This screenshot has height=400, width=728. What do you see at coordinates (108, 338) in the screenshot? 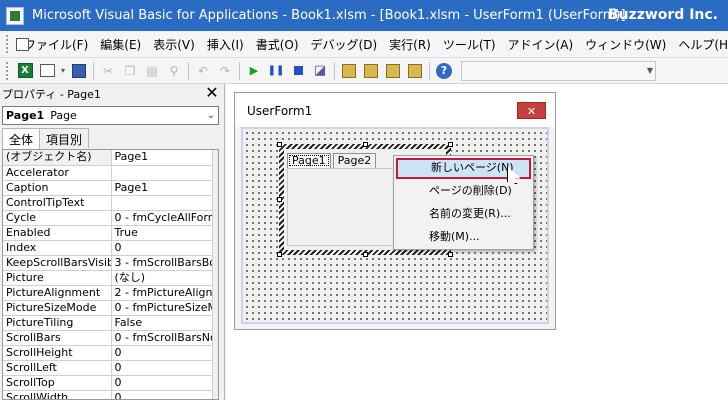
I see `property-row: ScrollBars0 - fmScrollBarsNone` at bounding box center [108, 338].